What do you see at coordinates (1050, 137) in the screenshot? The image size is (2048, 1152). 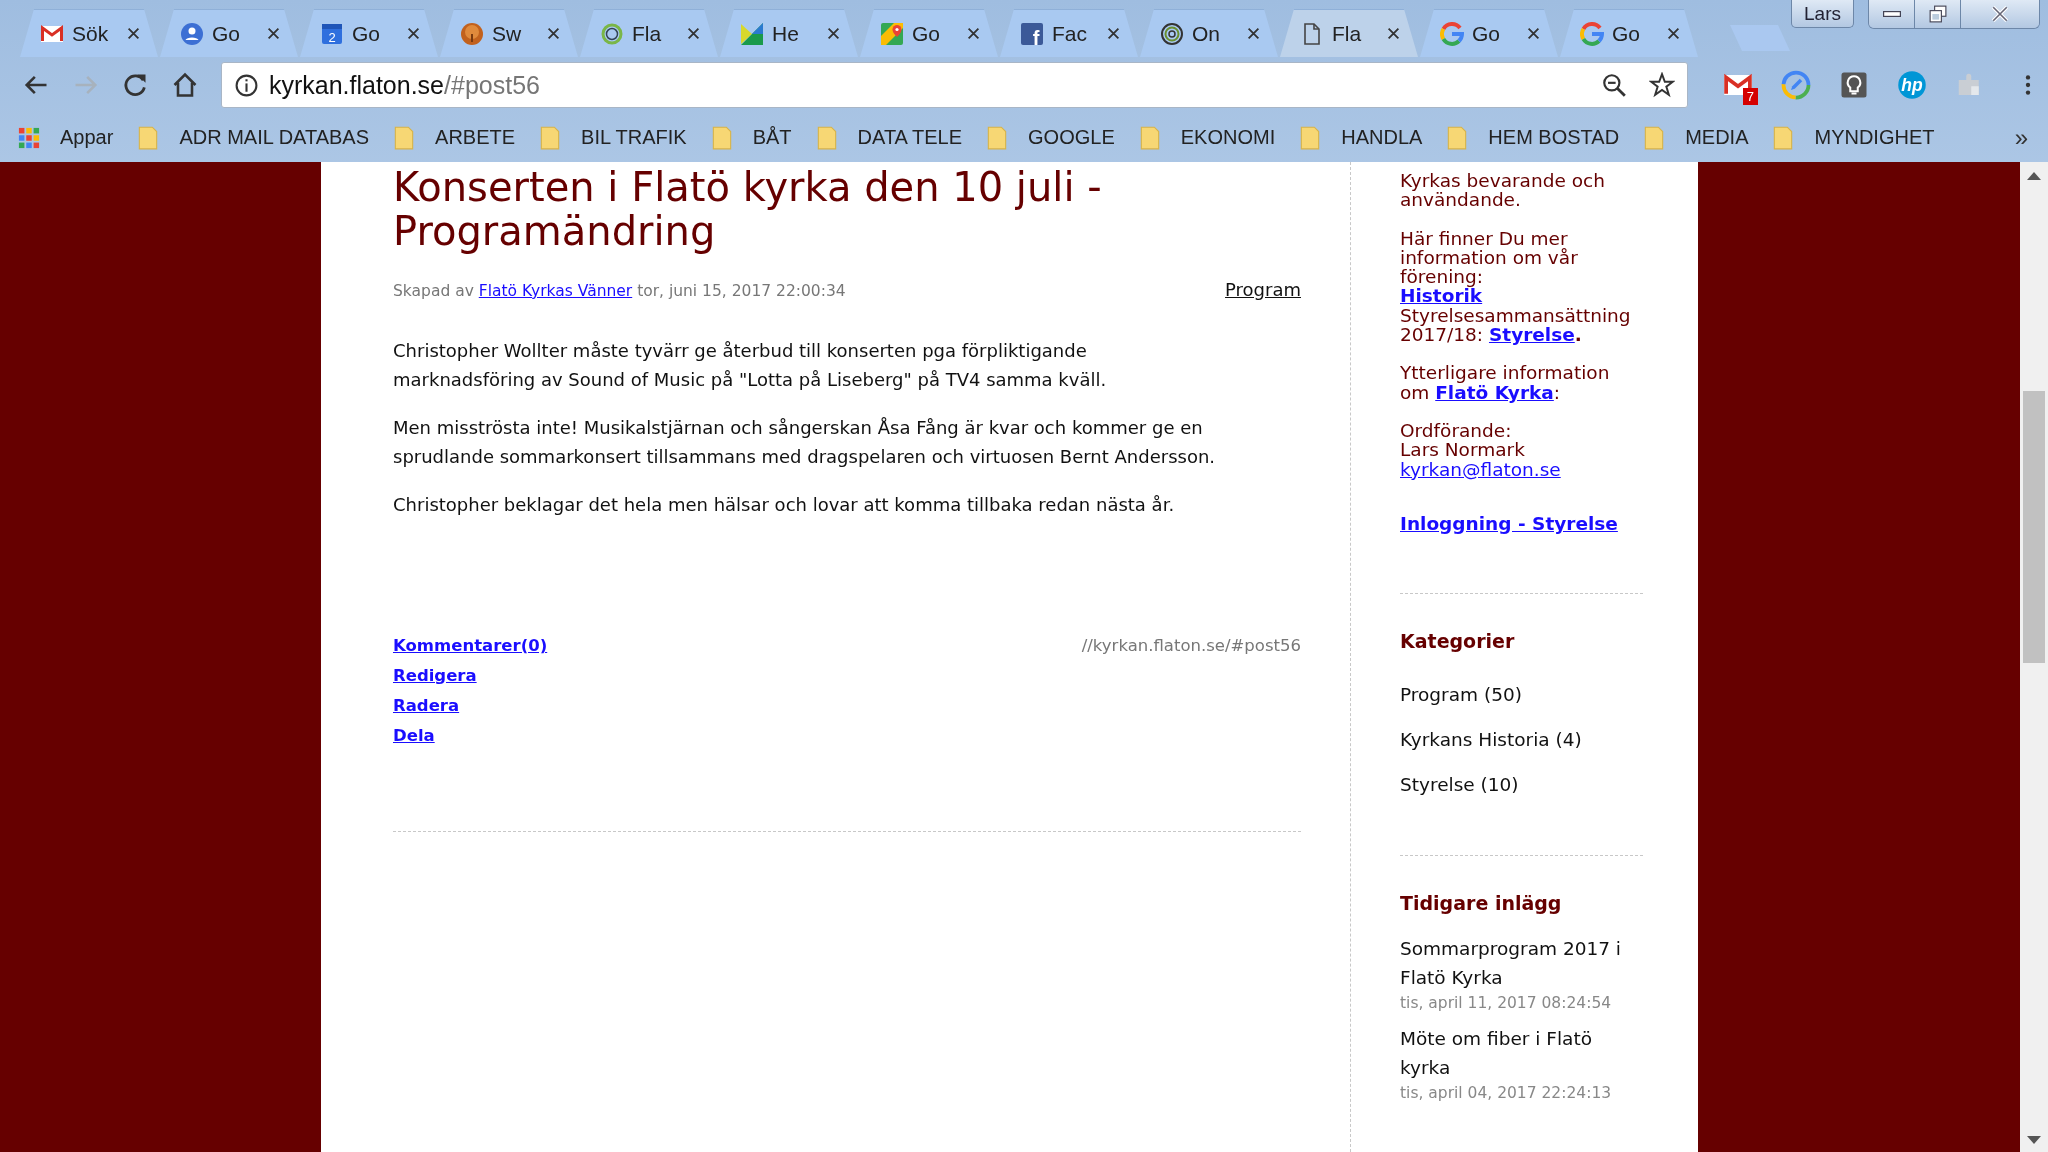 I see `bookmark-folder: GOOGLE` at bounding box center [1050, 137].